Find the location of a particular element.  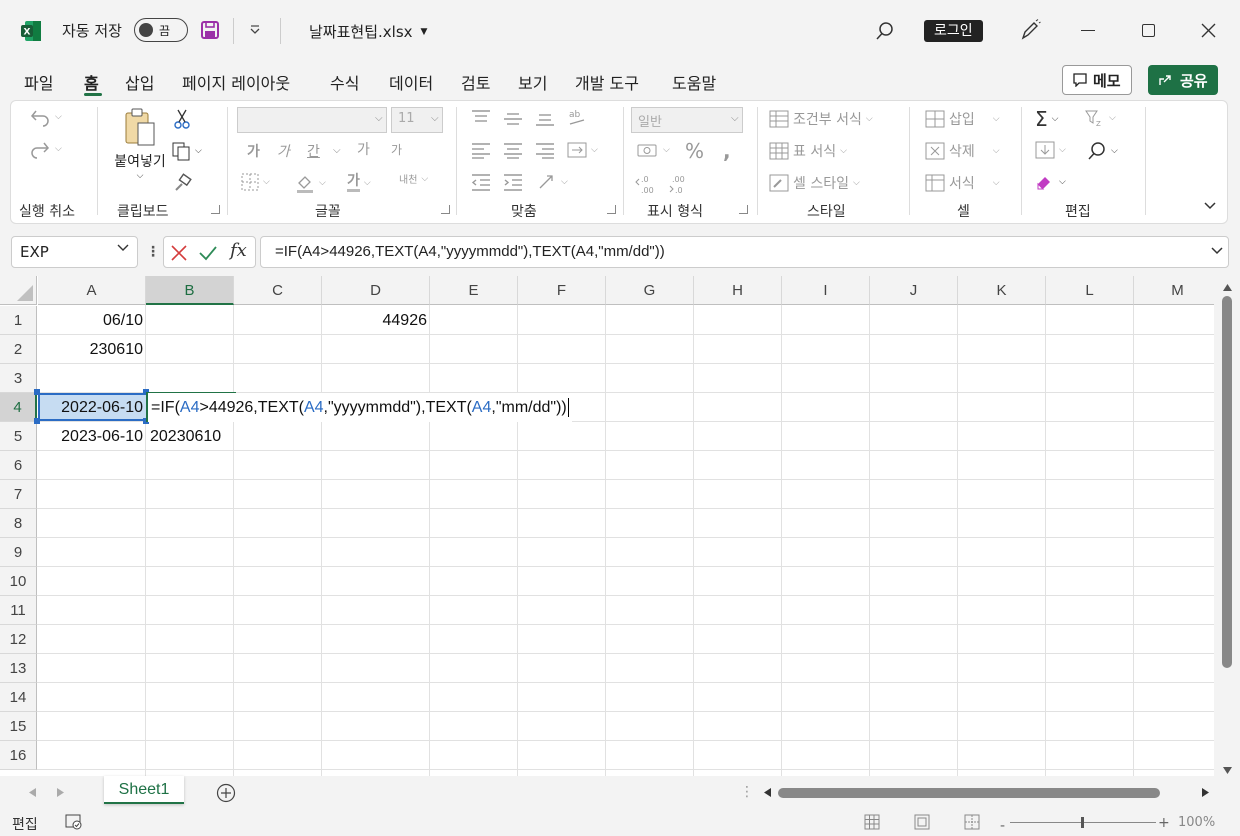

row-header: 15 is located at coordinates (18, 726).